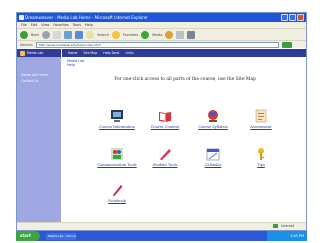 This screenshot has height=243, width=324. What do you see at coordinates (165, 117) in the screenshot?
I see `book-icon` at bounding box center [165, 117].